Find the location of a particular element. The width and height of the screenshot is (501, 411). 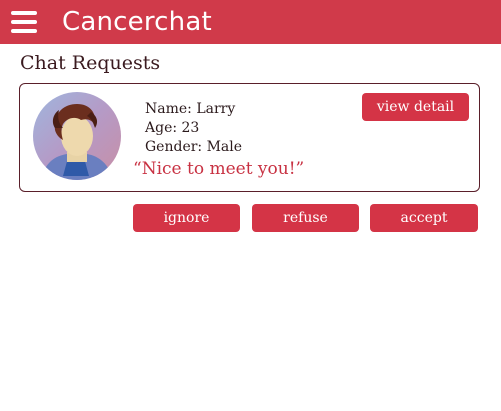

section-title: Chat Requests is located at coordinates (90, 63).